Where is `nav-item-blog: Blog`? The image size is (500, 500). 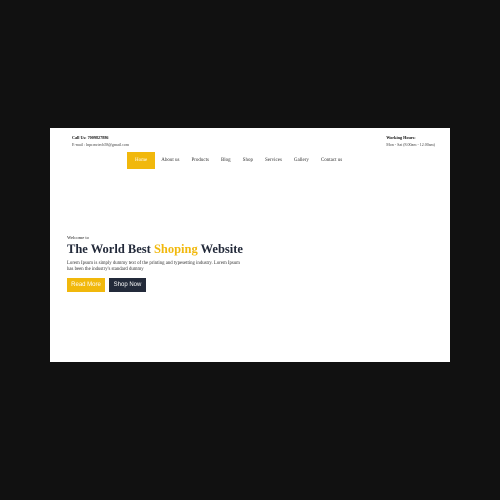 nav-item-blog: Blog is located at coordinates (226, 160).